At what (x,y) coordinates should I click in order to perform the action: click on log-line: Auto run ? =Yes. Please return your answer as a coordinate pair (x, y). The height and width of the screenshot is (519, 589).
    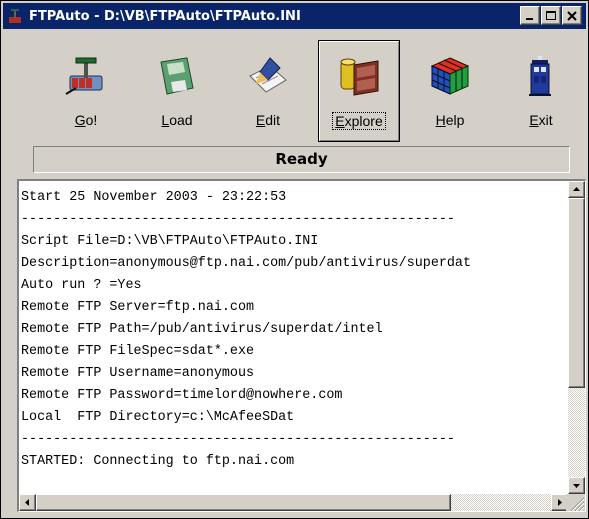
    Looking at the image, I should click on (81, 285).